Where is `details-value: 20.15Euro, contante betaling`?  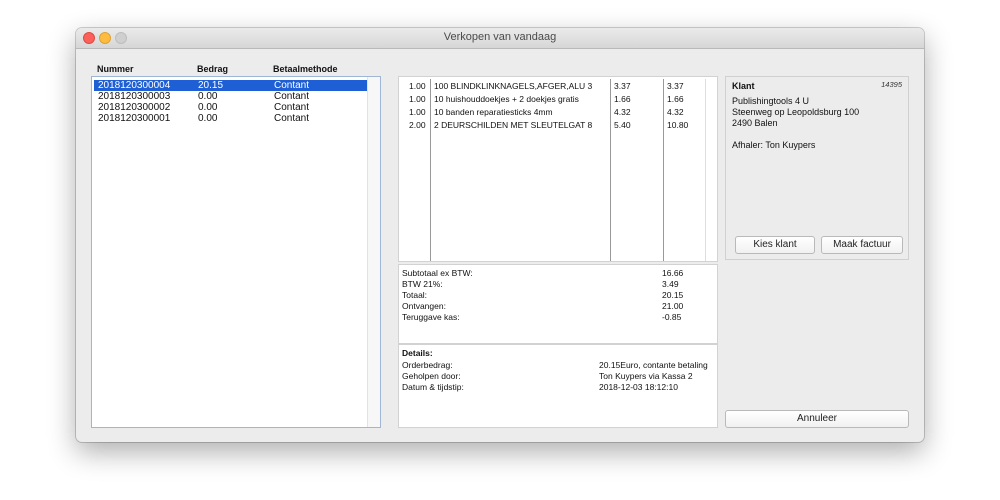 details-value: 20.15Euro, contante betaling is located at coordinates (653, 365).